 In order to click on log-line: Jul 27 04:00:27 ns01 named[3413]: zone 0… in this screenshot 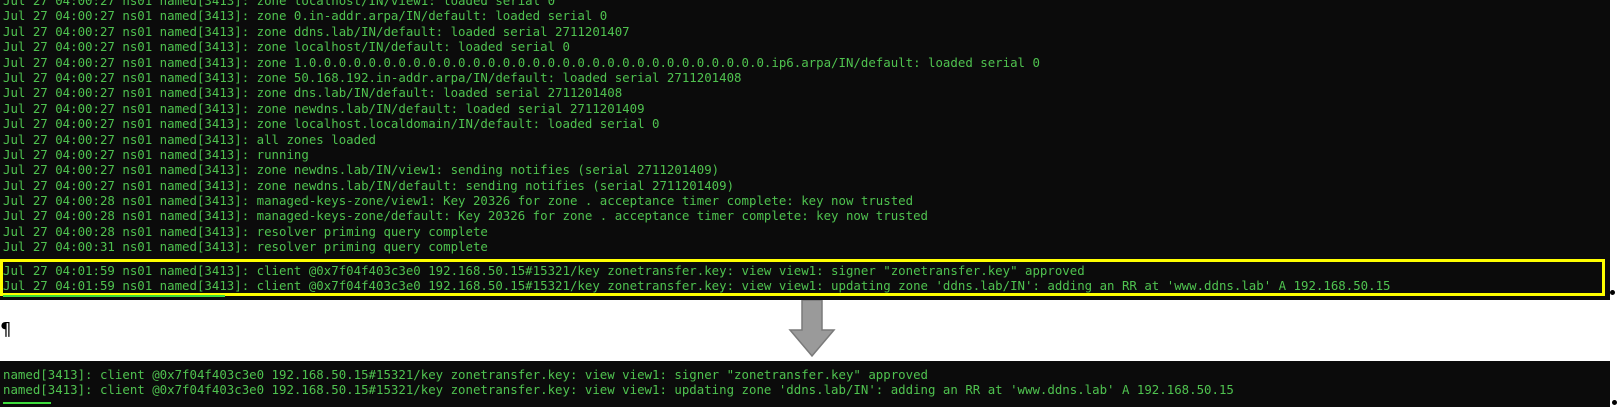, I will do `click(305, 16)`.